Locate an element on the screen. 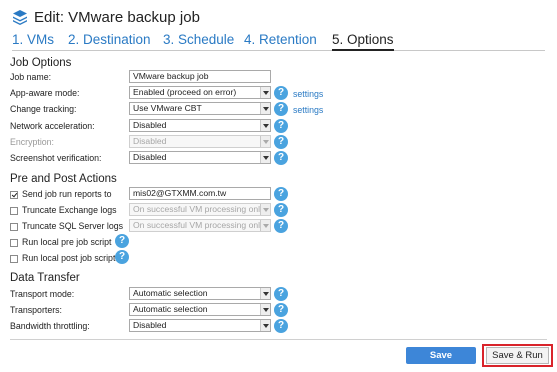 The width and height of the screenshot is (557, 372). section-job-options: Job Options is located at coordinates (41, 63).